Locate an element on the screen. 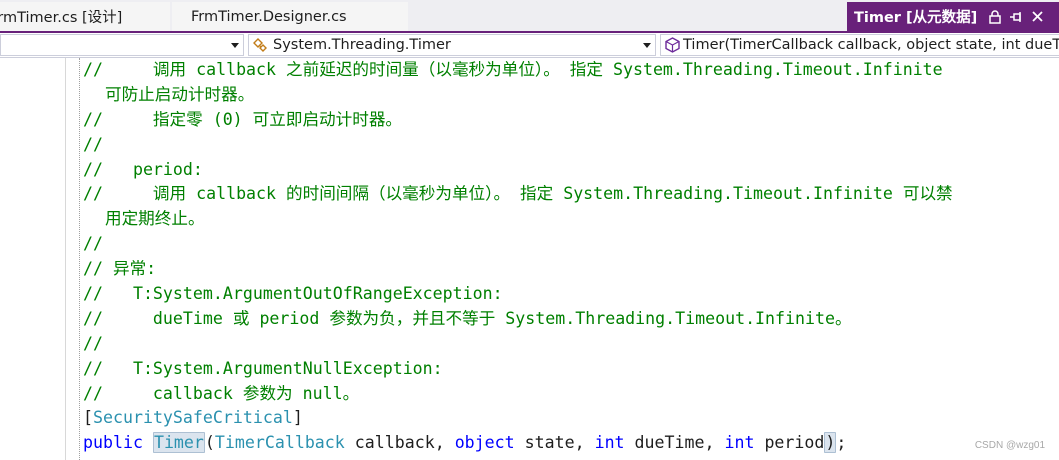 This screenshot has width=1059, height=460. callback-type: TimerCallback is located at coordinates (280, 442).